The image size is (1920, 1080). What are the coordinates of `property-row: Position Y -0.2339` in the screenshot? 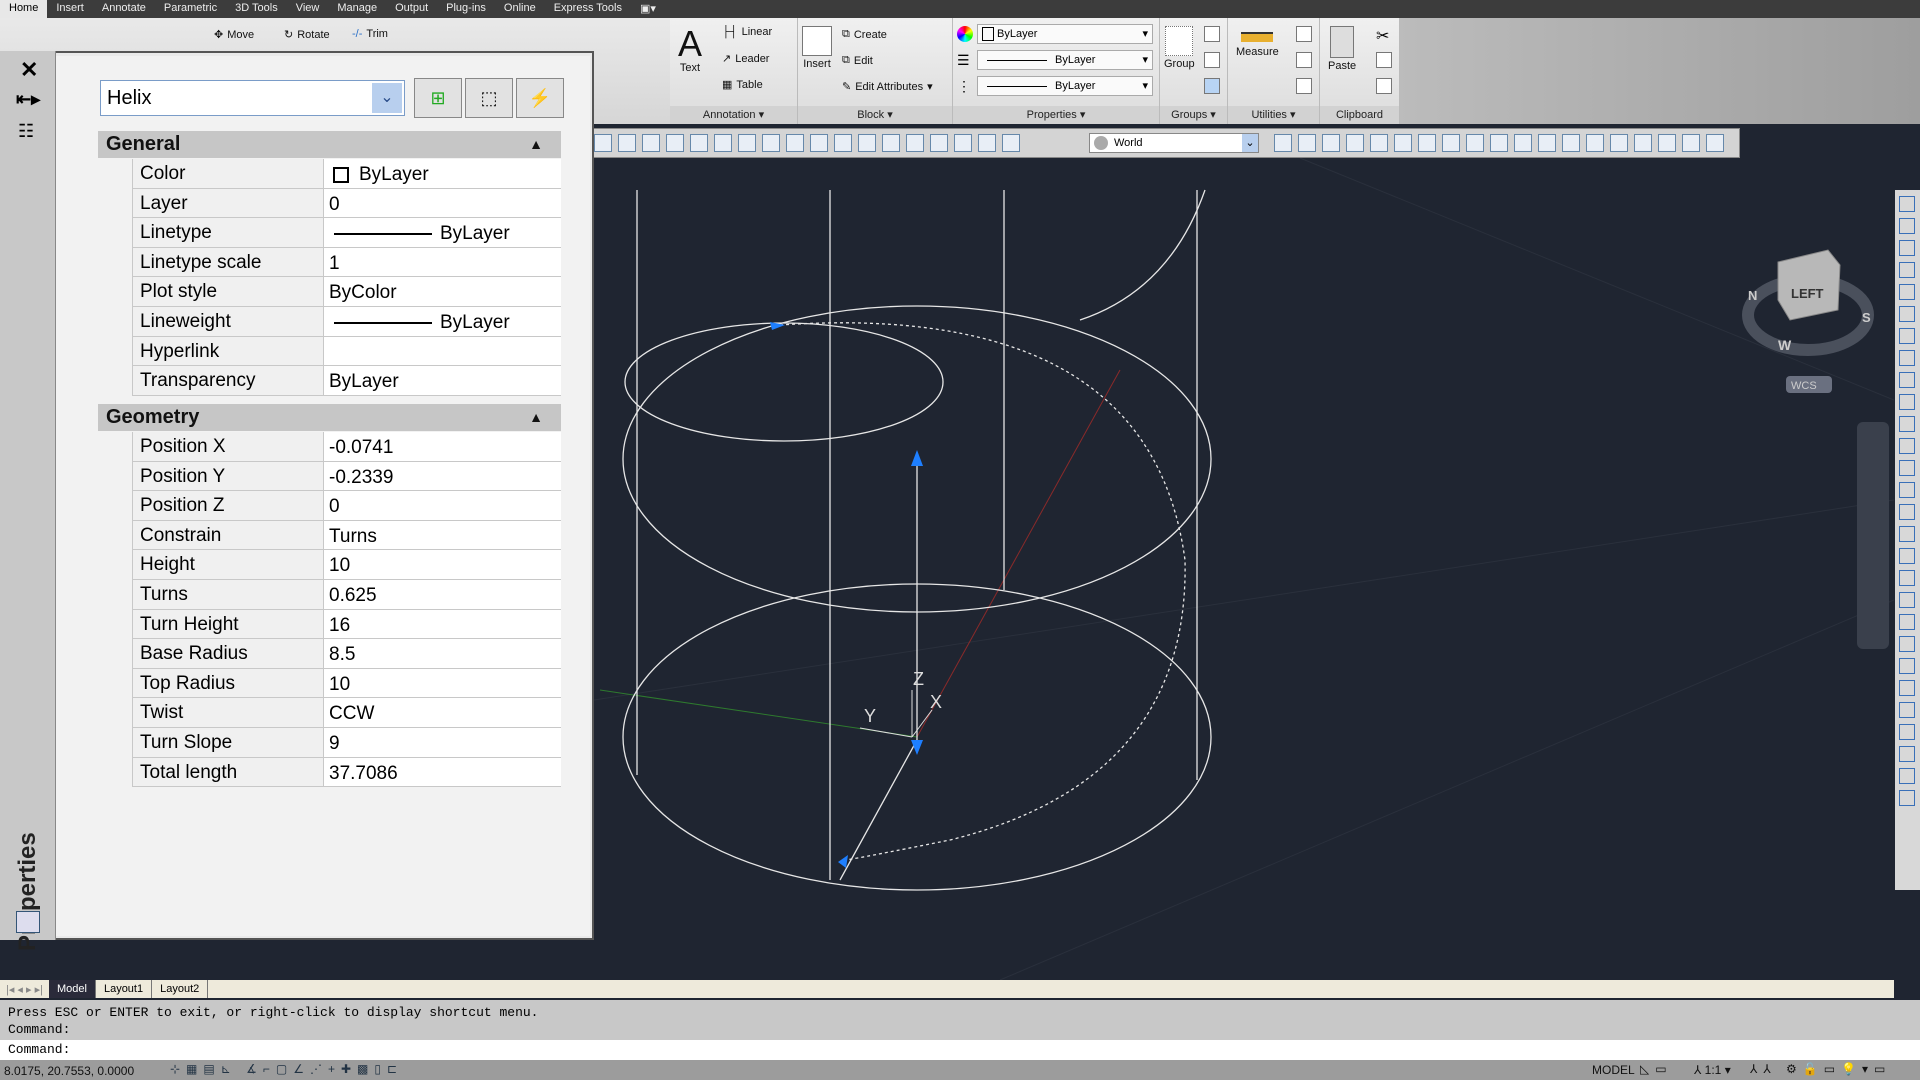 It's located at (346, 476).